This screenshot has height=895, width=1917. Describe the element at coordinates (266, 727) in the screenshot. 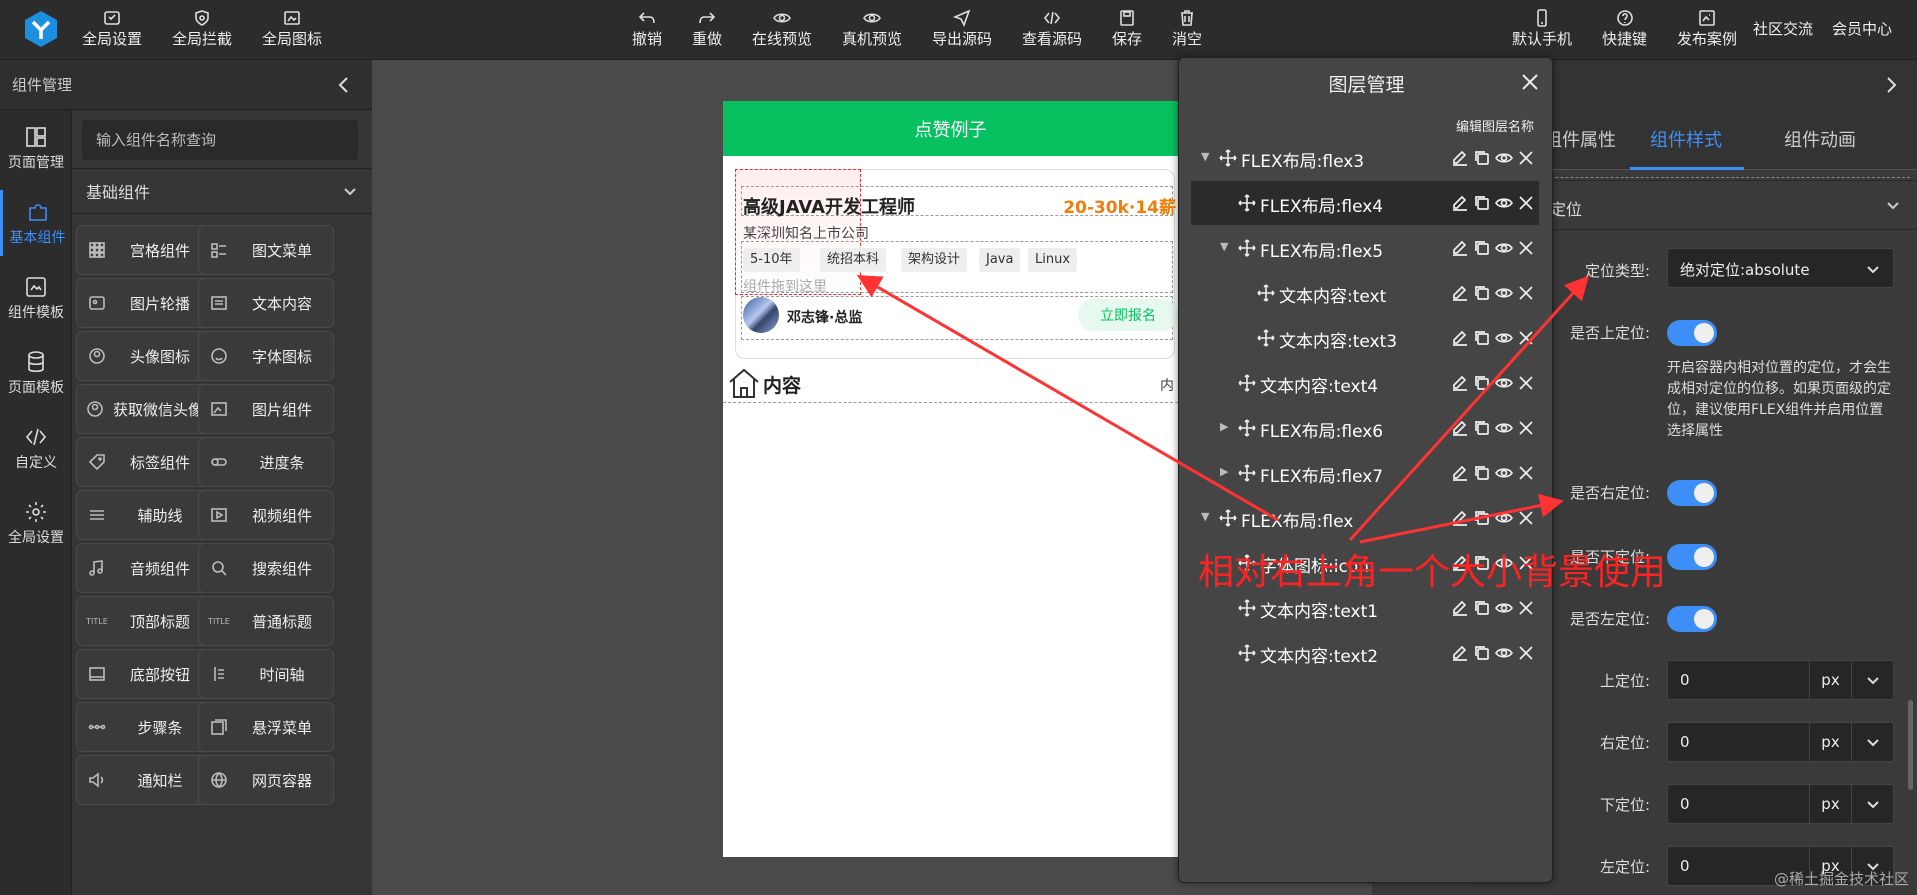

I see `component-item: 悬浮菜单` at that location.